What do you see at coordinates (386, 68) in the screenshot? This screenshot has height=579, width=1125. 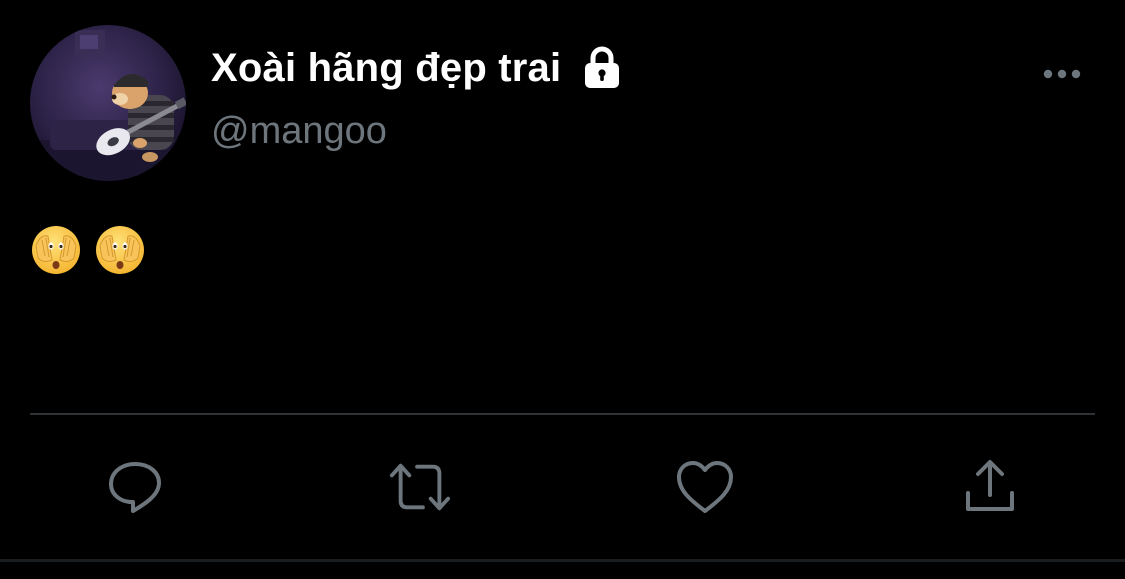 I see `display-name: Xoài hãng đẹp trai` at bounding box center [386, 68].